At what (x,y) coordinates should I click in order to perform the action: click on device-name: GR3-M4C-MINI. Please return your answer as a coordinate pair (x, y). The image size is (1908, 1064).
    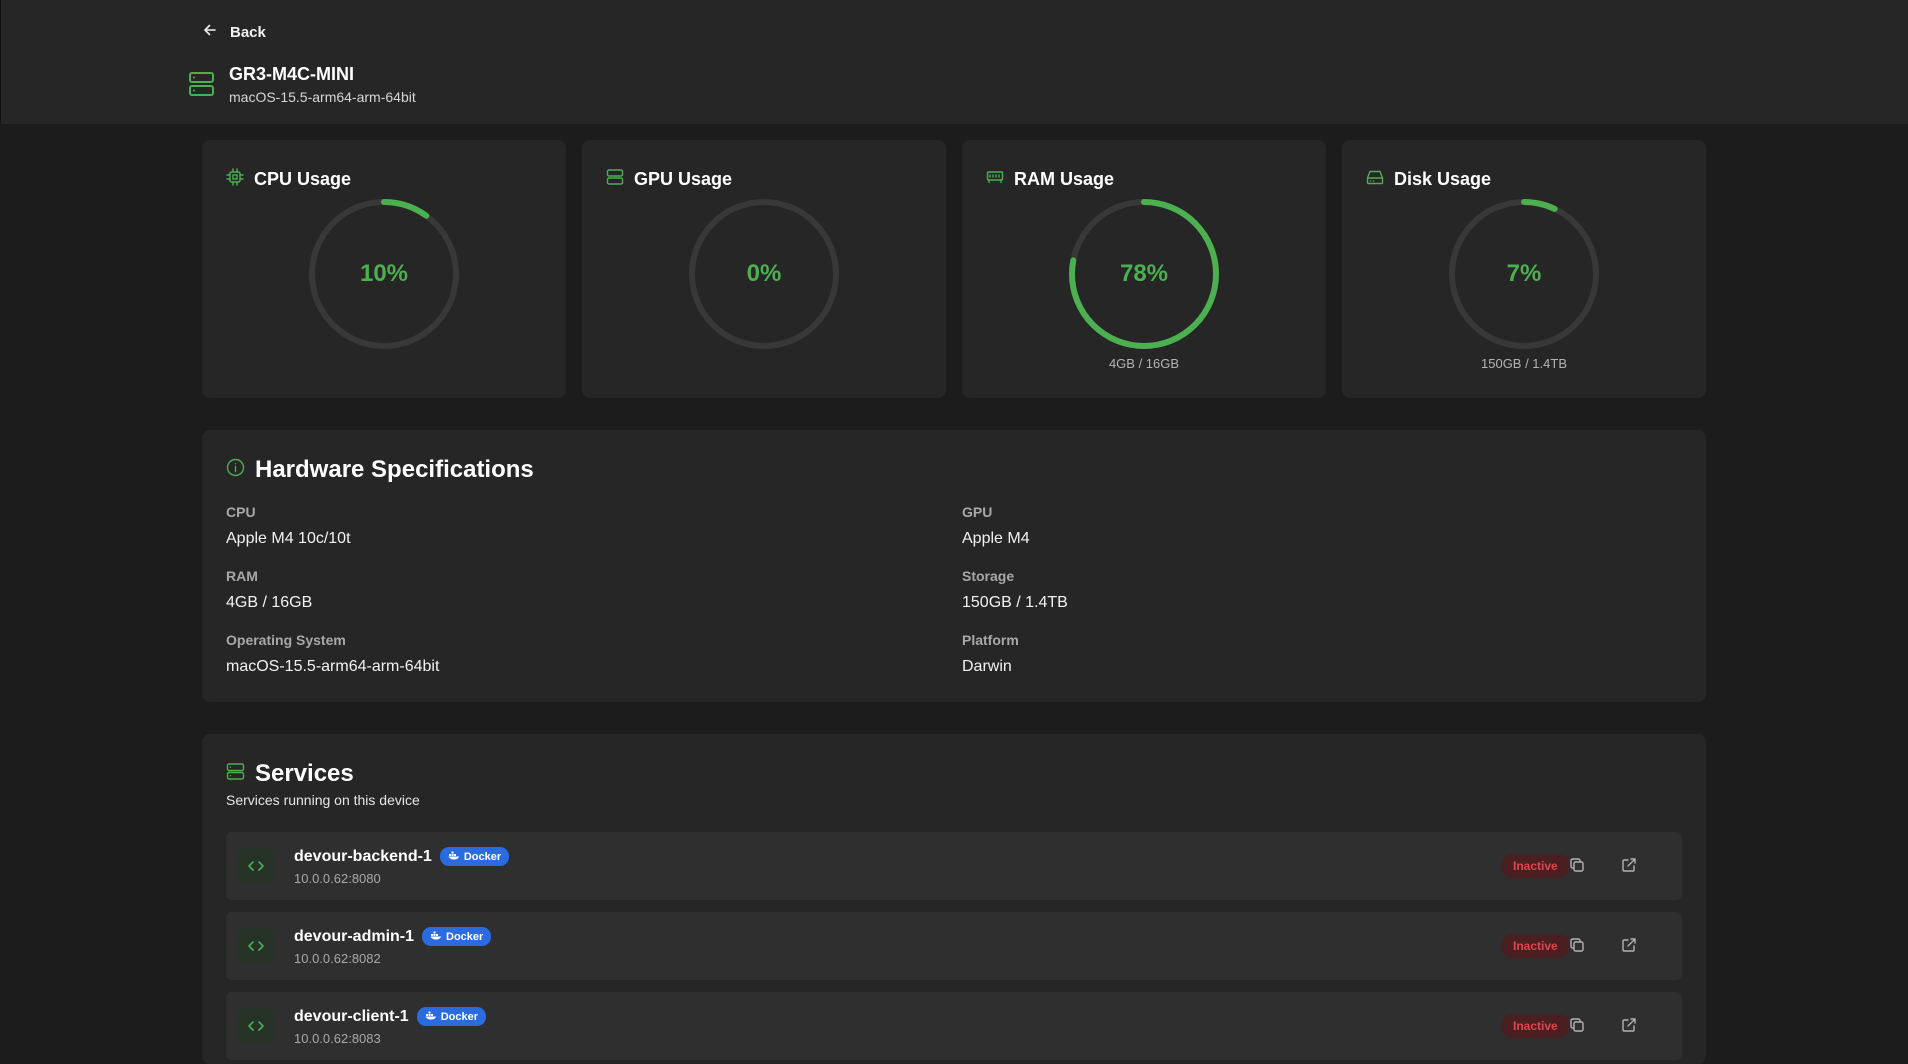
    Looking at the image, I should click on (291, 74).